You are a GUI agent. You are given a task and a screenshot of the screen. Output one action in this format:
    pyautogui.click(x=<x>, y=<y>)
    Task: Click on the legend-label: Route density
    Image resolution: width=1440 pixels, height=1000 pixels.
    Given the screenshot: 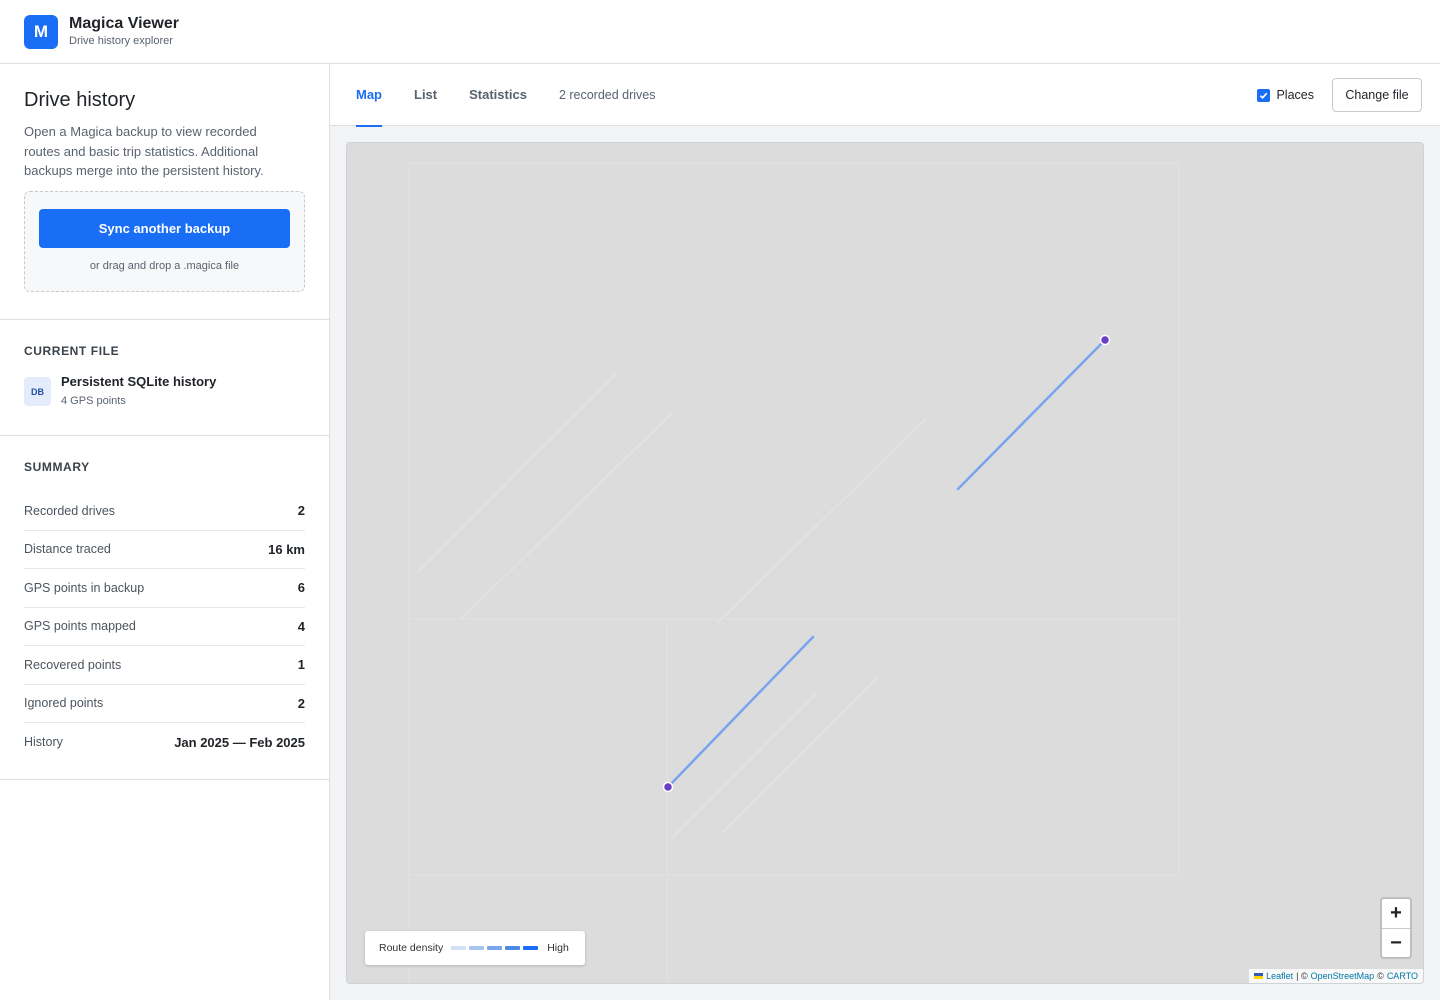 What is the action you would take?
    pyautogui.click(x=411, y=948)
    